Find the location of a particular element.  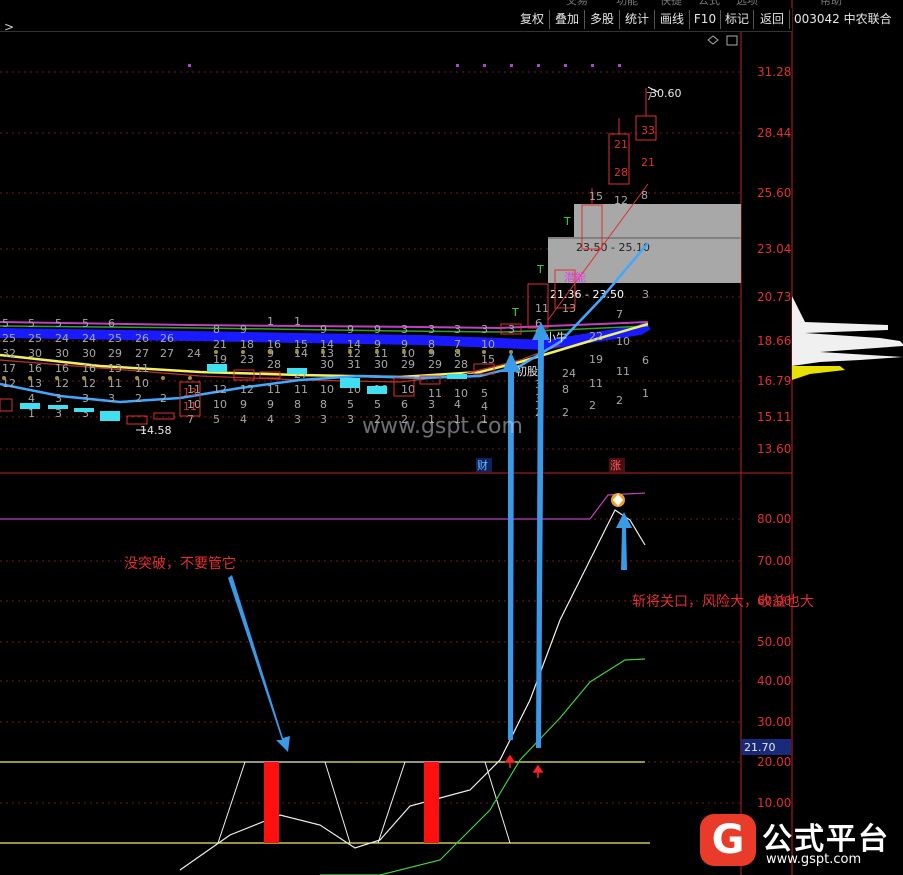

svg-text: 33 is located at coordinates (648, 130).